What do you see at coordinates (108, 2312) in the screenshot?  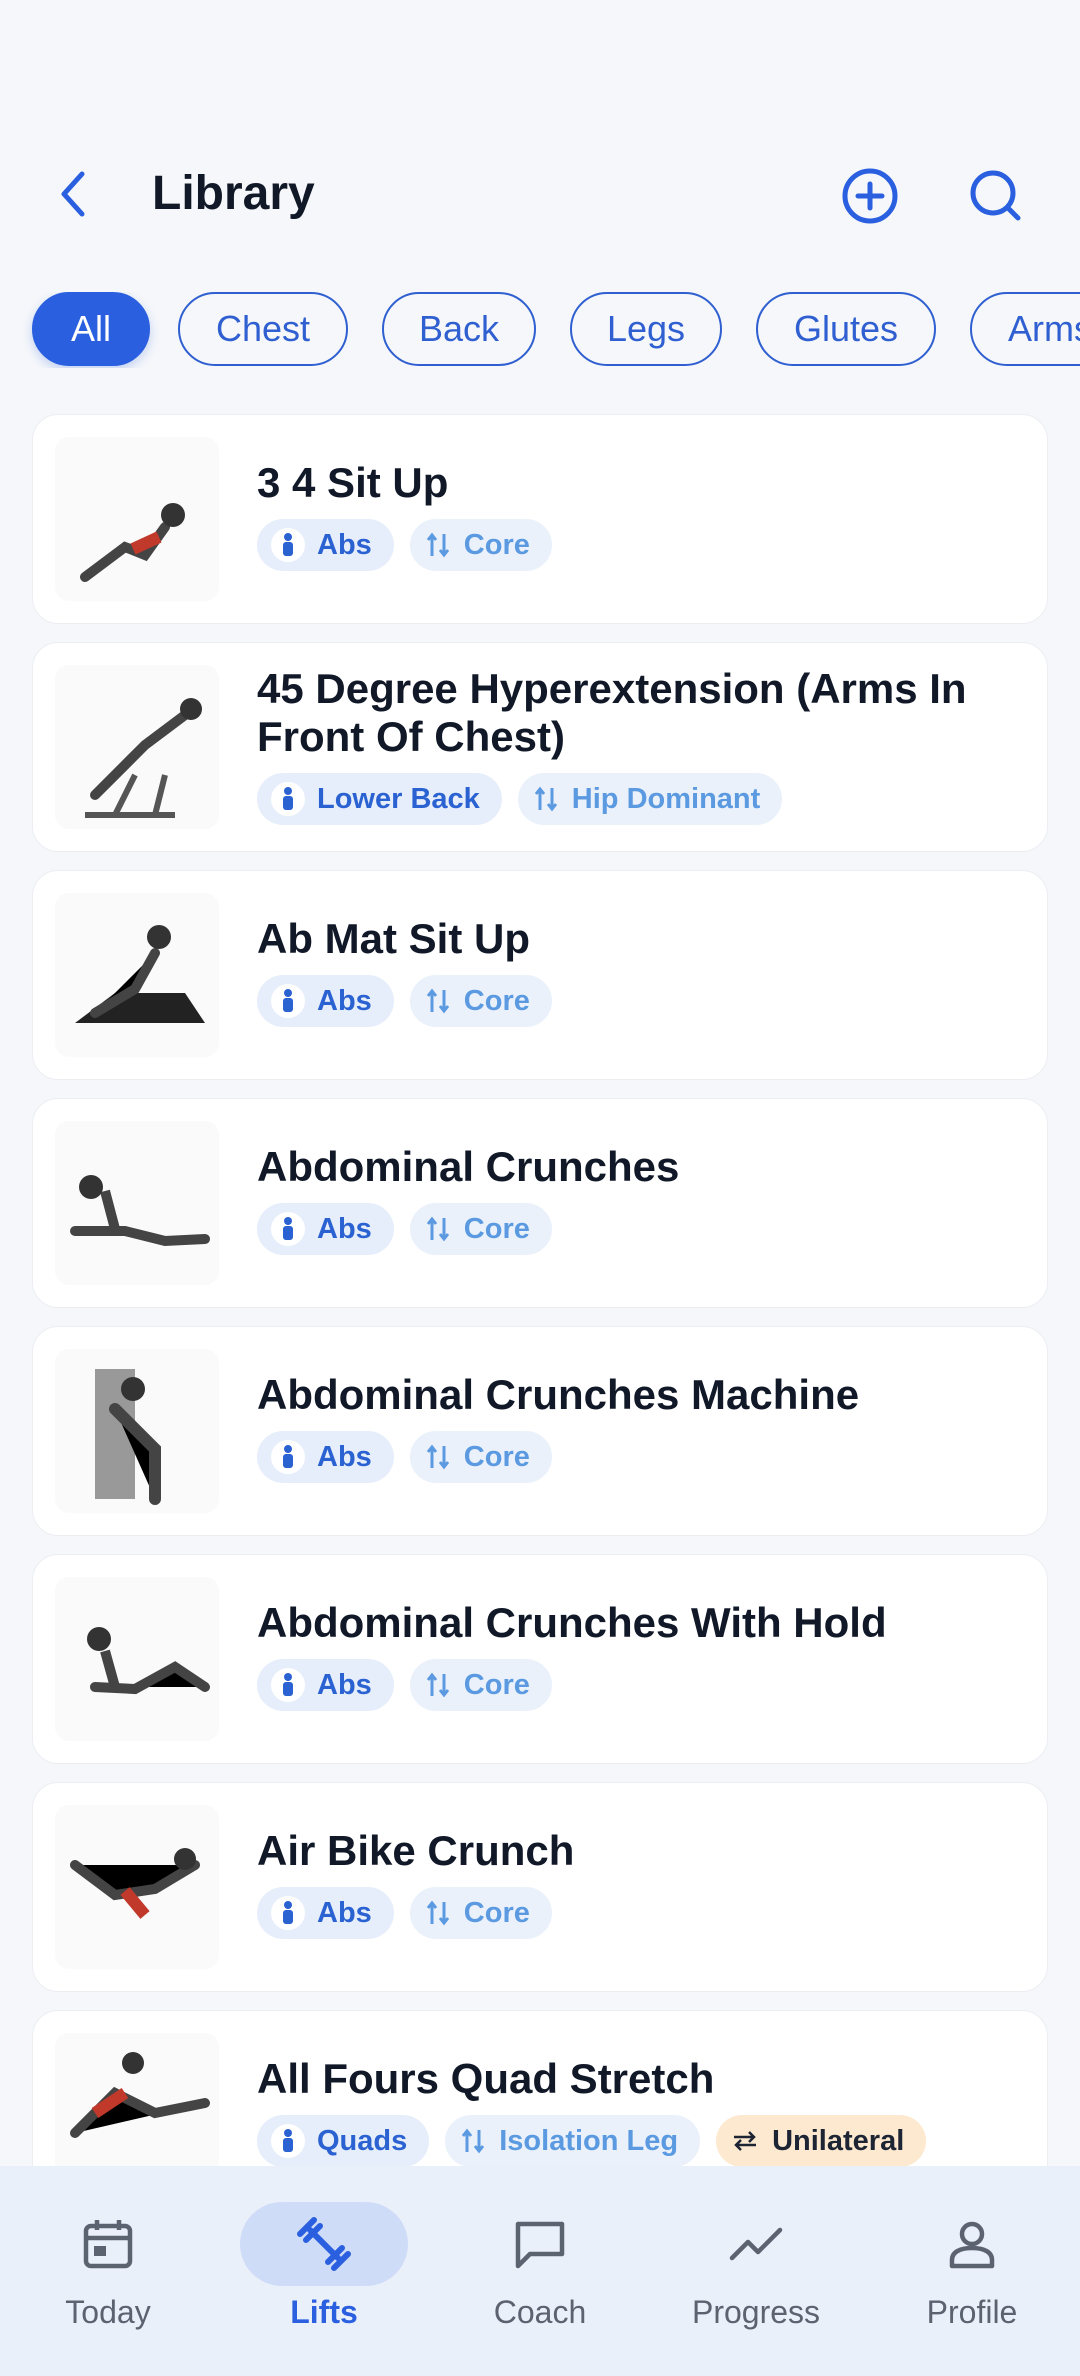 I see `nav-label: Today` at bounding box center [108, 2312].